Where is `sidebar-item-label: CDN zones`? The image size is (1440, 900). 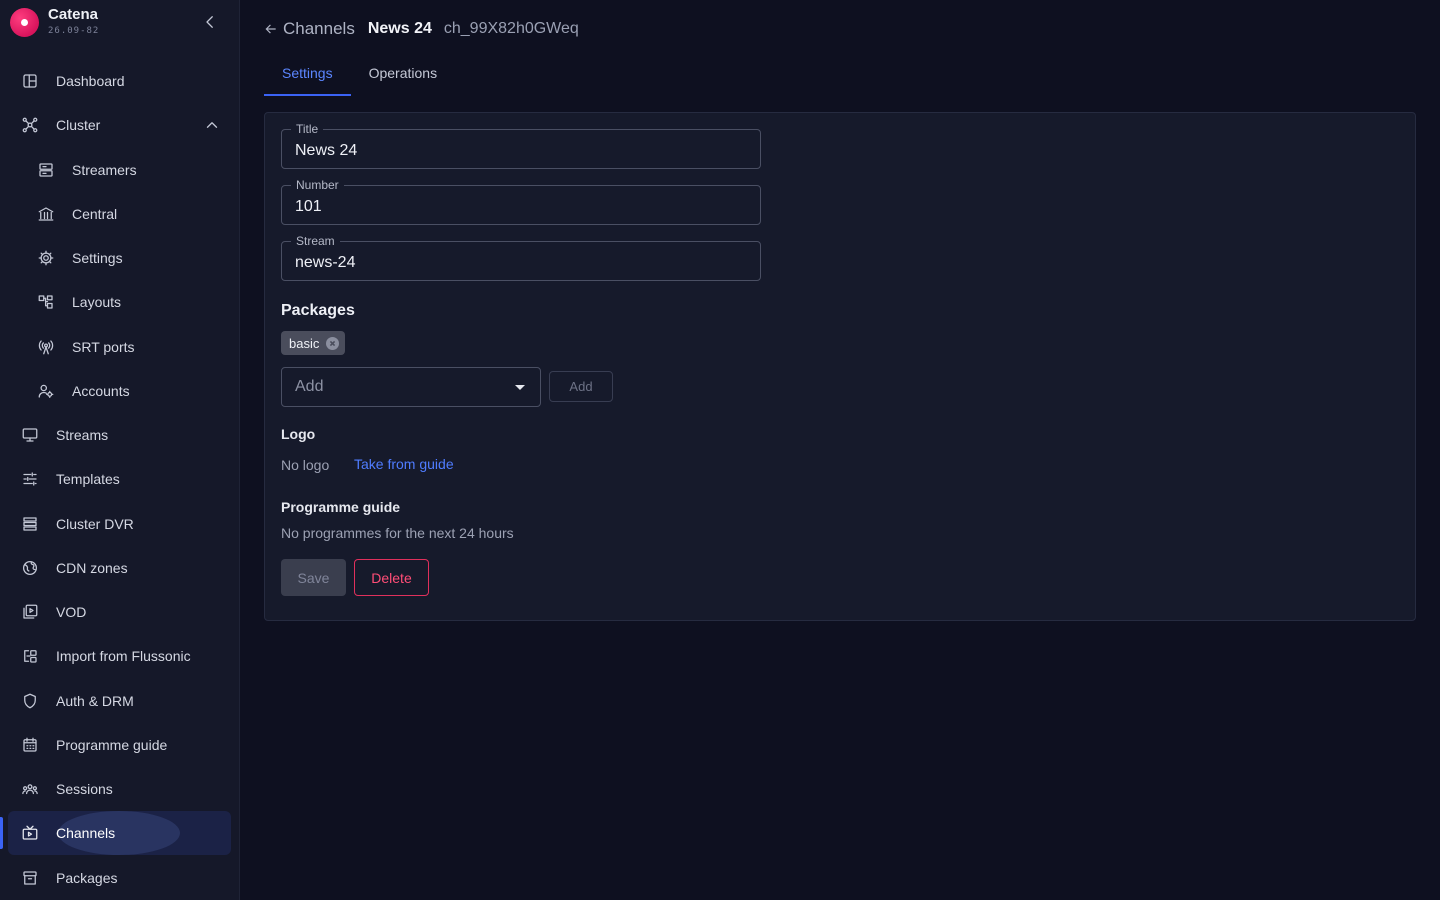 sidebar-item-label: CDN zones is located at coordinates (92, 568).